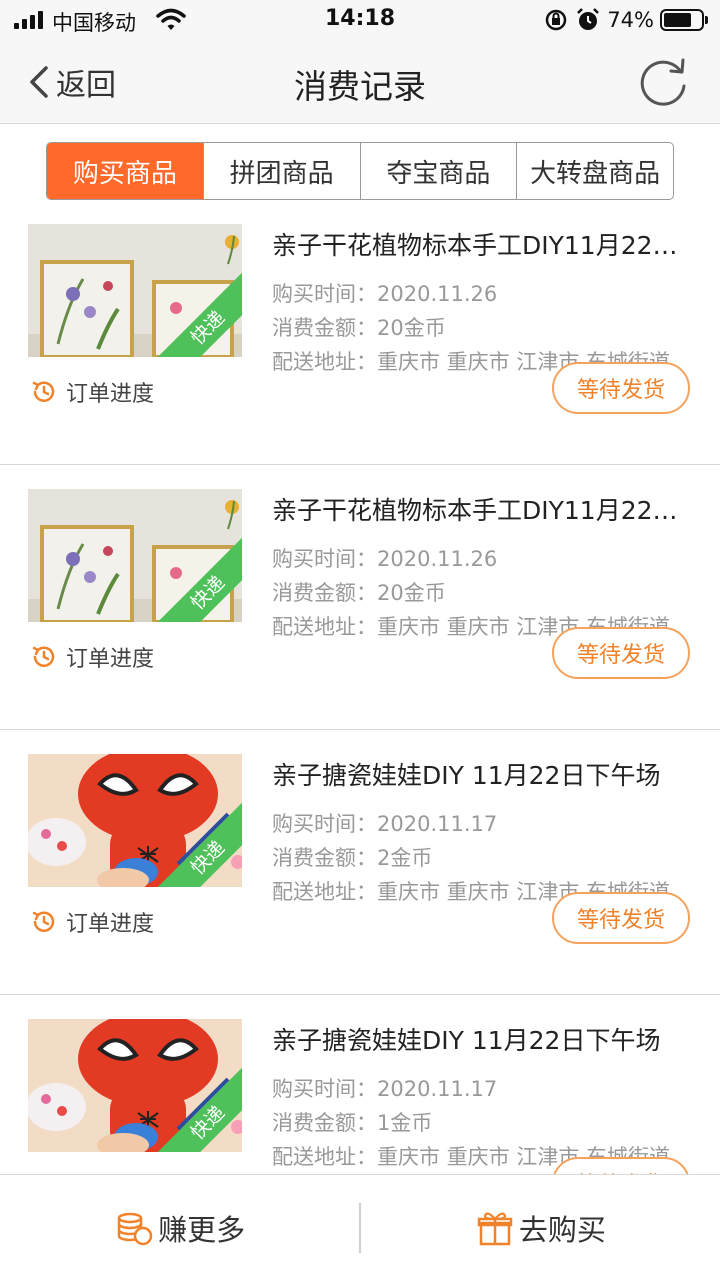 The width and height of the screenshot is (720, 1280). What do you see at coordinates (360, 1227) in the screenshot?
I see `bottom-bar: 赚更多 去购买` at bounding box center [360, 1227].